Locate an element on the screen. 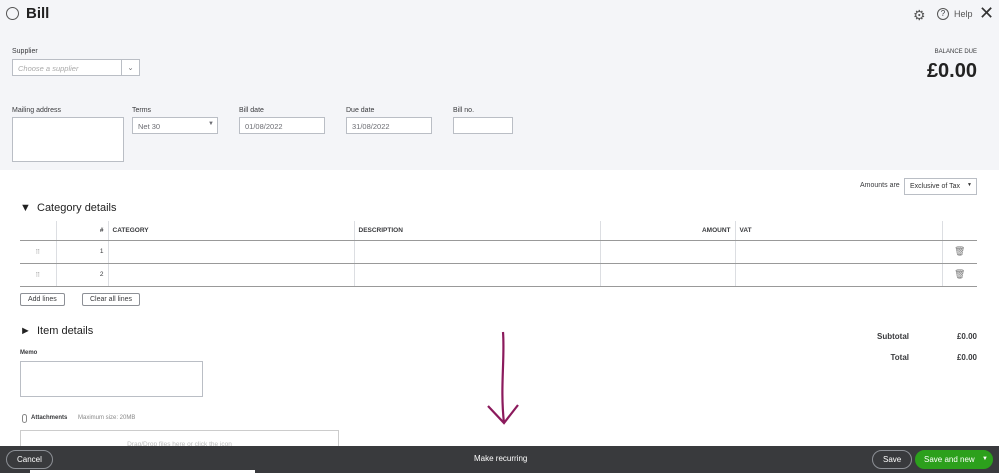 The height and width of the screenshot is (473, 999). balance-label: BALANCE DUE is located at coordinates (955, 52).